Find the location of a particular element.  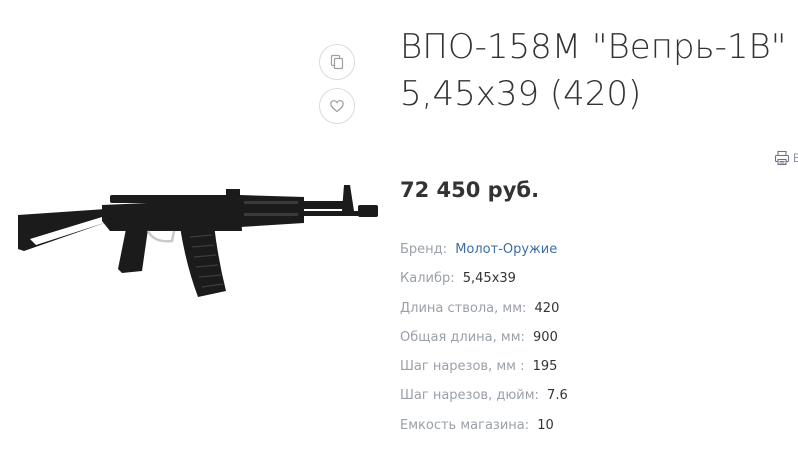

compare-icon is located at coordinates (337, 62).